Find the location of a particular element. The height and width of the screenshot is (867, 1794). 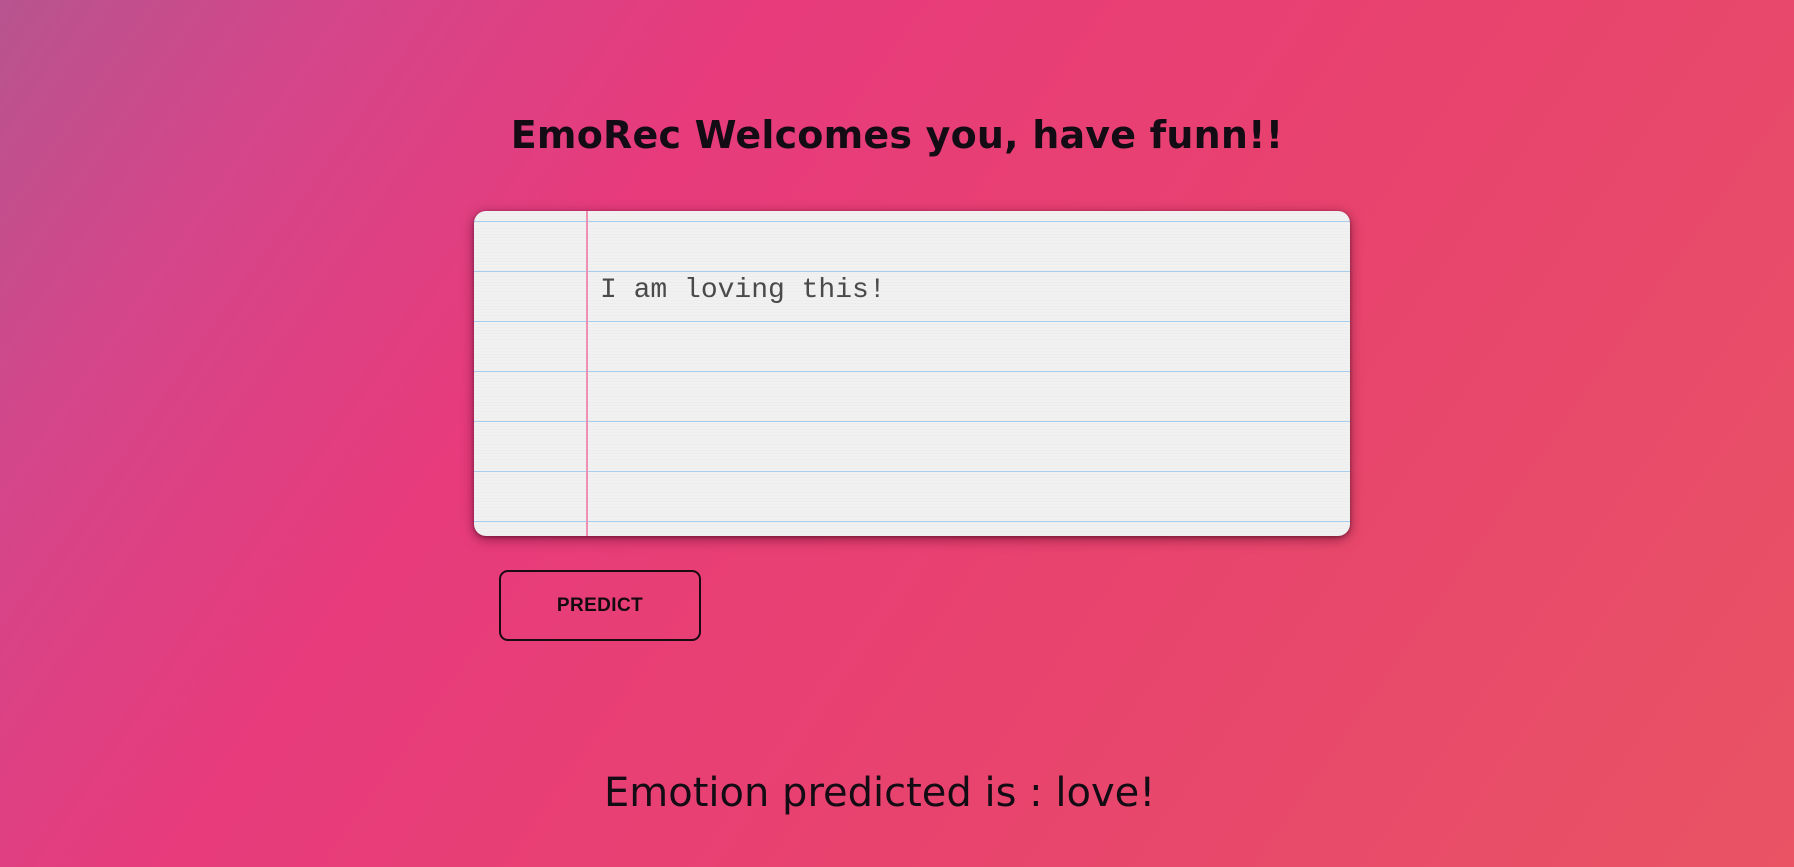

prediction-result: Emotion predicted is : love! is located at coordinates (880, 793).